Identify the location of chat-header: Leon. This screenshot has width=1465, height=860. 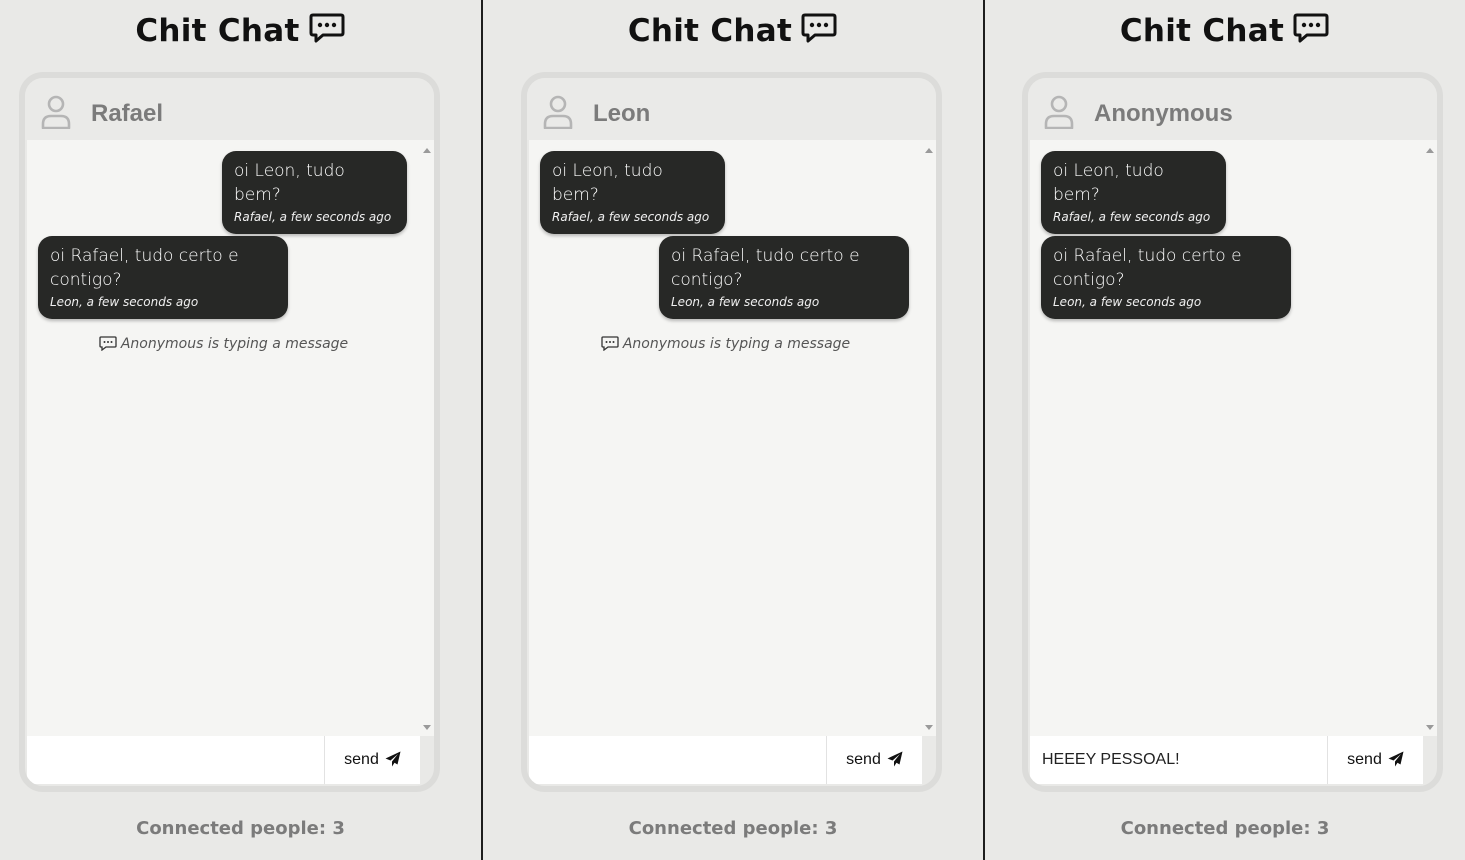
(731, 109).